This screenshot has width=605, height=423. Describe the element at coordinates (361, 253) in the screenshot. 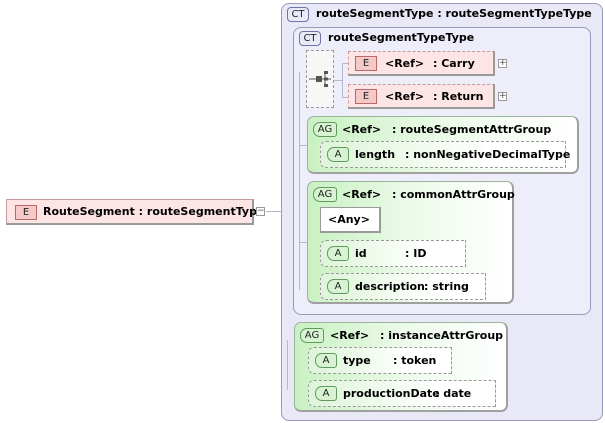

I see `attribute-name: id` at that location.